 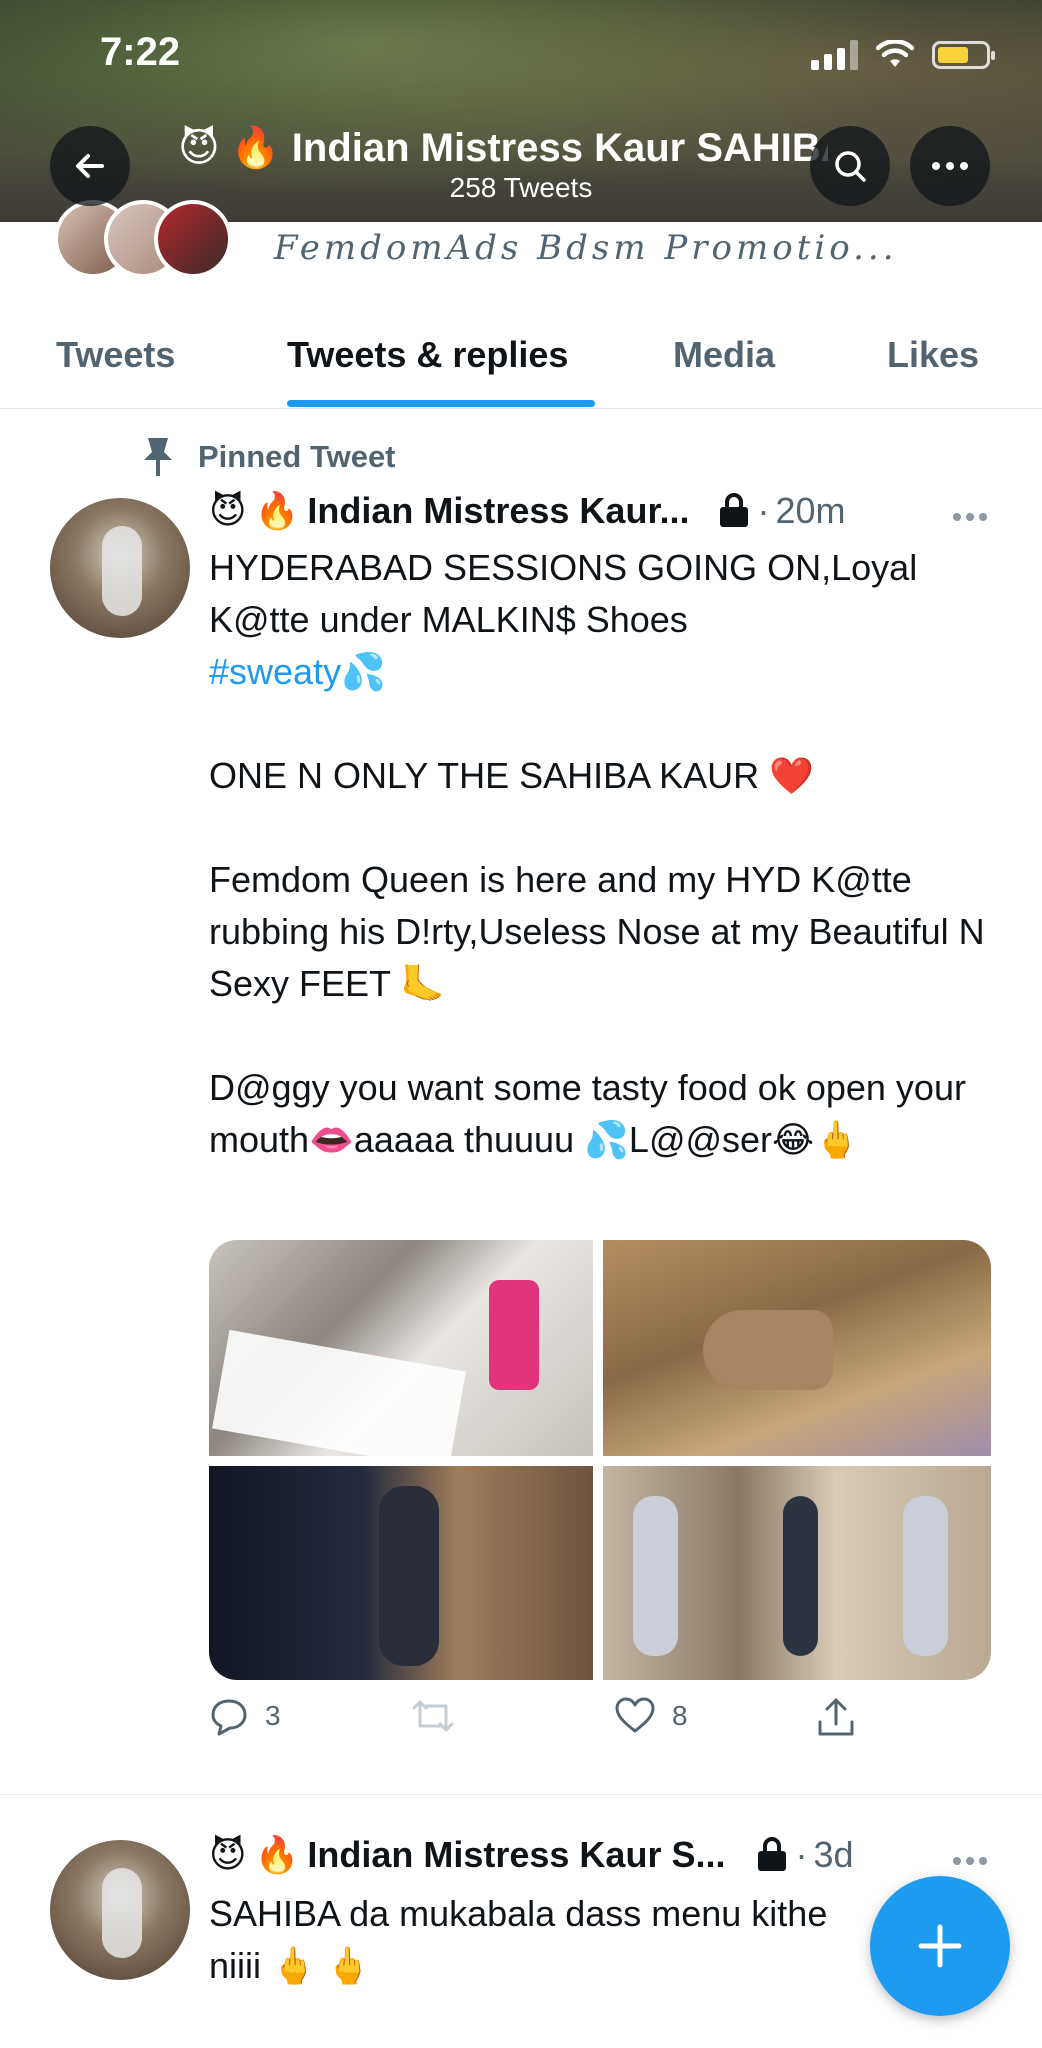 I want to click on back-button, so click(x=90, y=166).